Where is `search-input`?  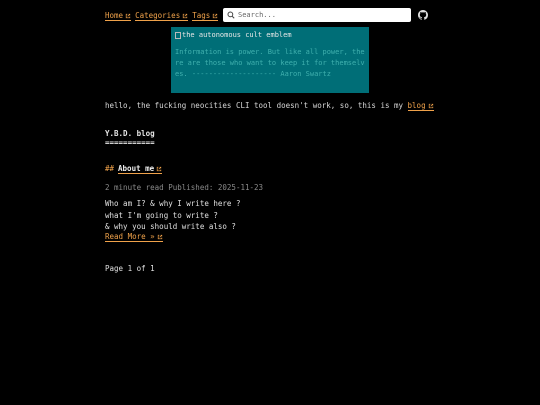 search-input is located at coordinates (318, 15).